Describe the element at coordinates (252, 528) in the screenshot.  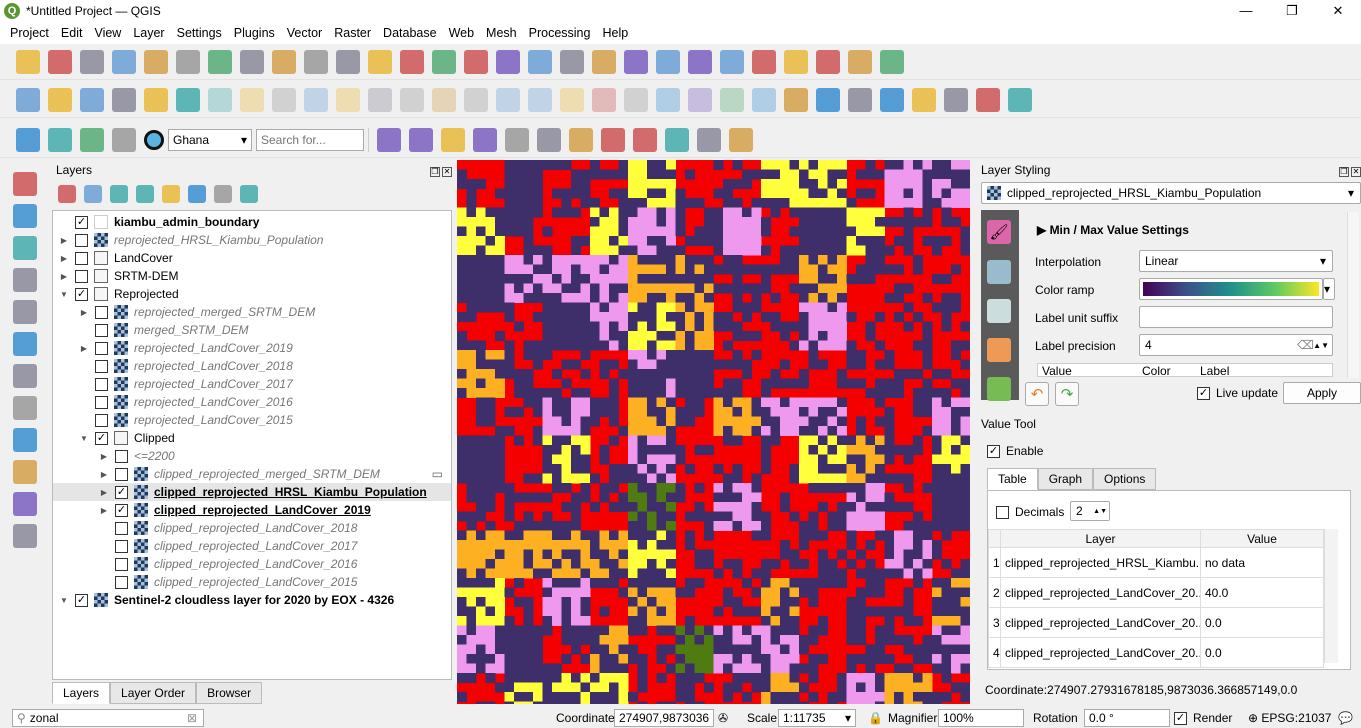
I see `layer-item: clipped_reprojected_LandCover_2018` at that location.